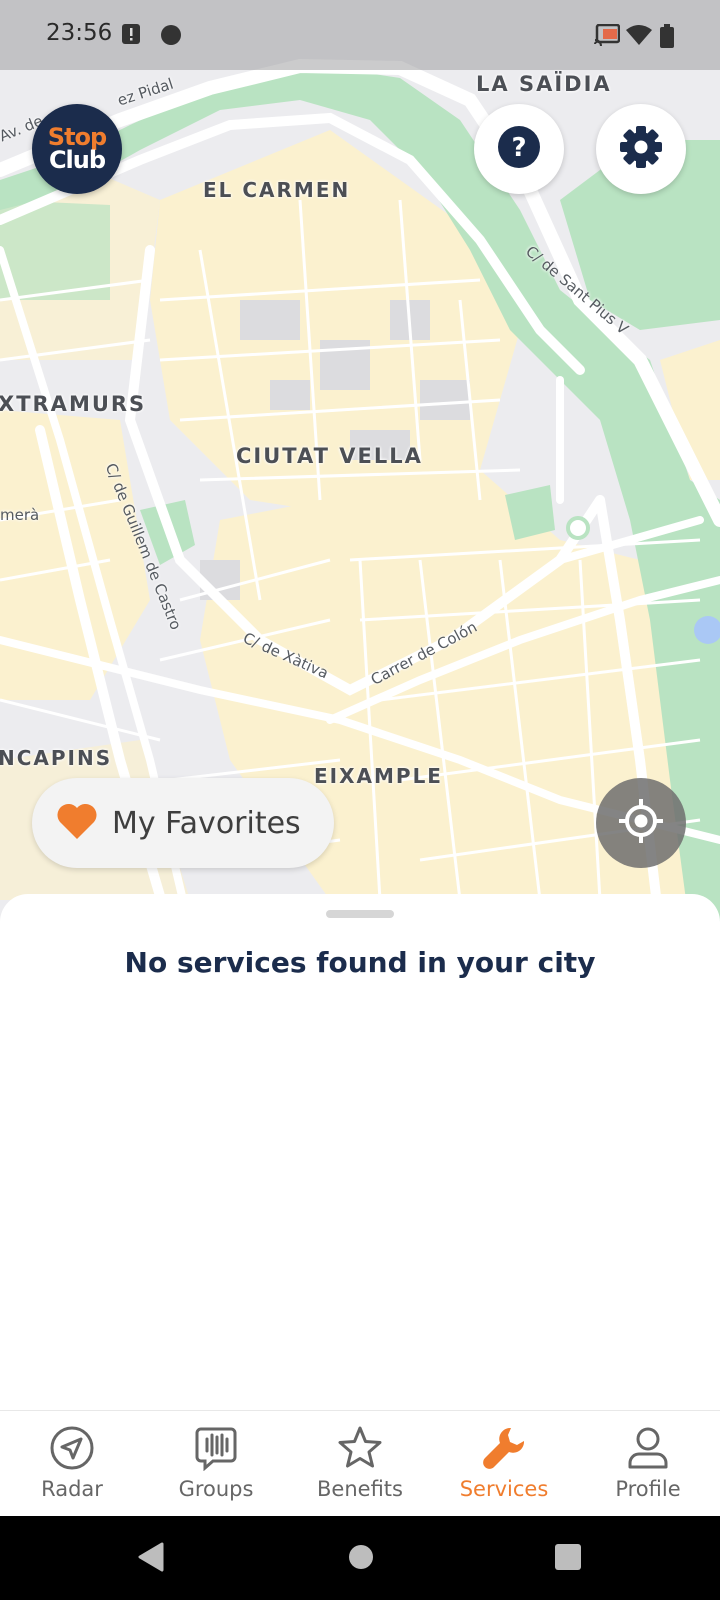 This screenshot has width=720, height=1600. I want to click on person-icon, so click(648, 1448).